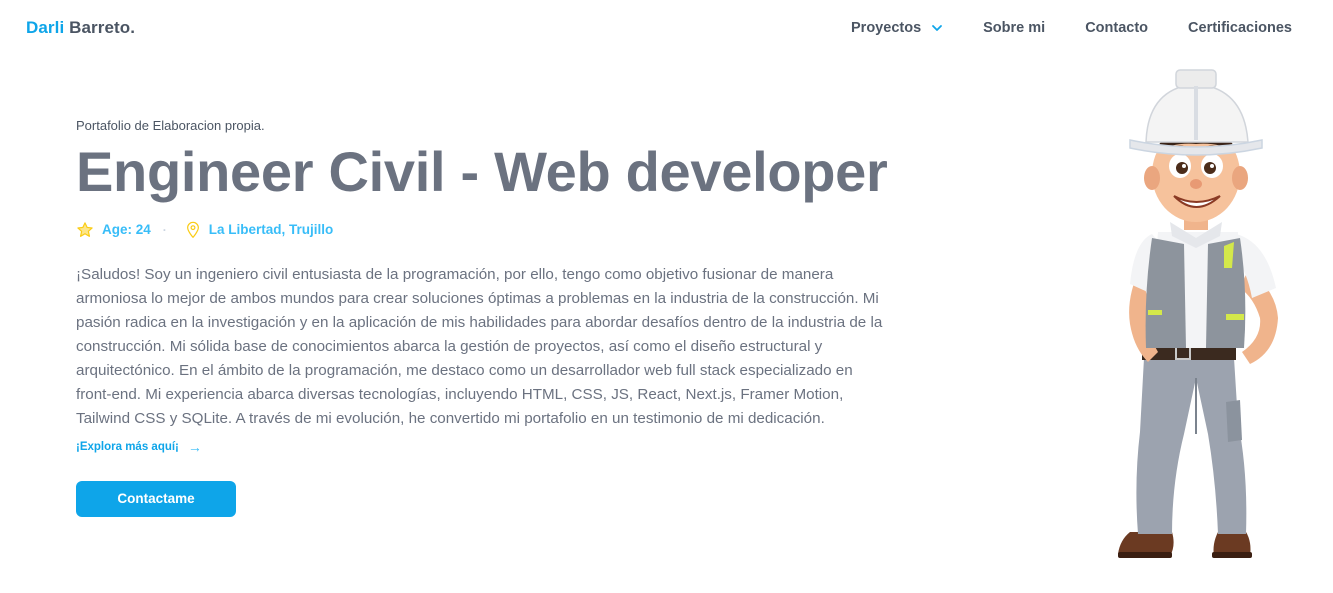 The image size is (1333, 593). What do you see at coordinates (156, 498) in the screenshot?
I see `contact-button: Contactame` at bounding box center [156, 498].